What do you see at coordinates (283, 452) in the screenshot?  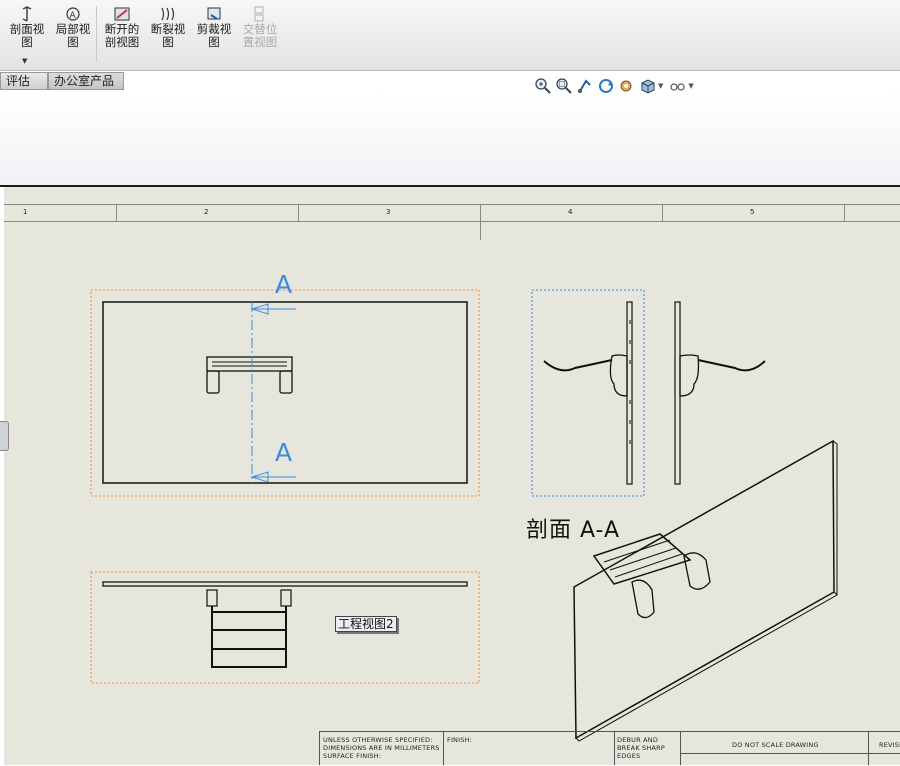 I see `section-marker-bottom: A` at bounding box center [283, 452].